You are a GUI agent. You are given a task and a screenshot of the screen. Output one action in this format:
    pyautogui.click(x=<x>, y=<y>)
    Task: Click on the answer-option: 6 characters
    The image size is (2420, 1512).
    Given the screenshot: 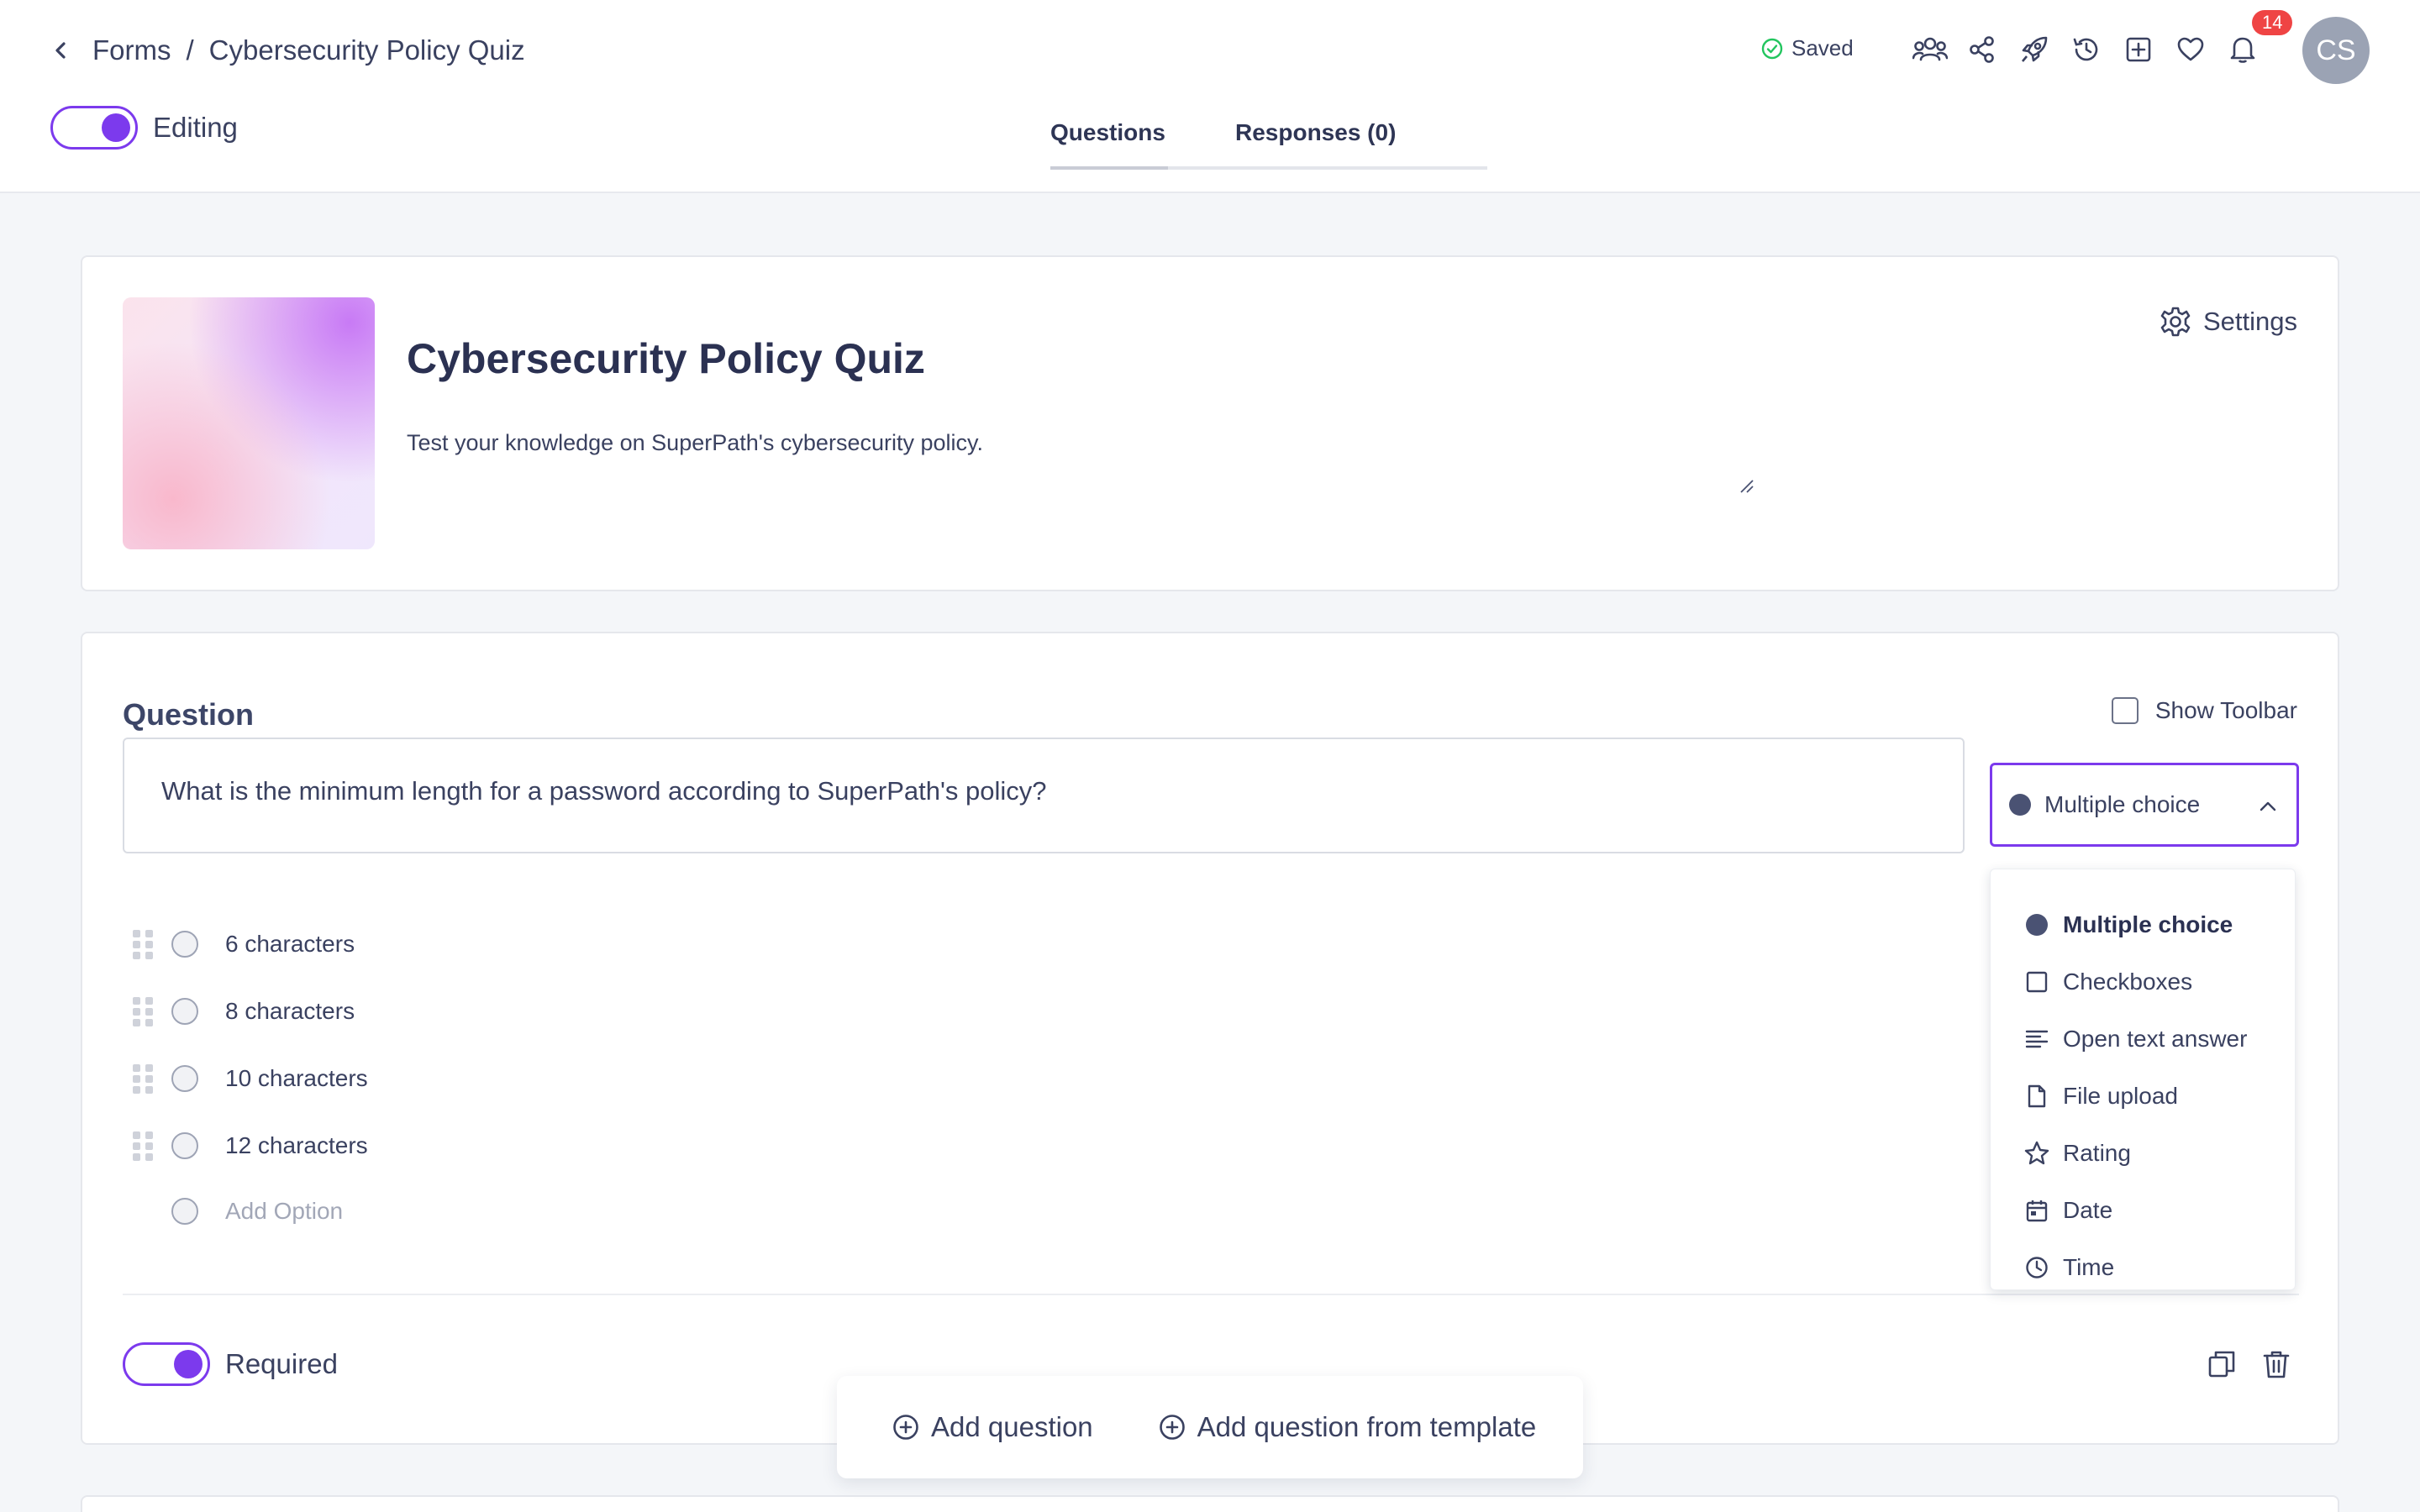 What is the action you would take?
    pyautogui.click(x=244, y=944)
    